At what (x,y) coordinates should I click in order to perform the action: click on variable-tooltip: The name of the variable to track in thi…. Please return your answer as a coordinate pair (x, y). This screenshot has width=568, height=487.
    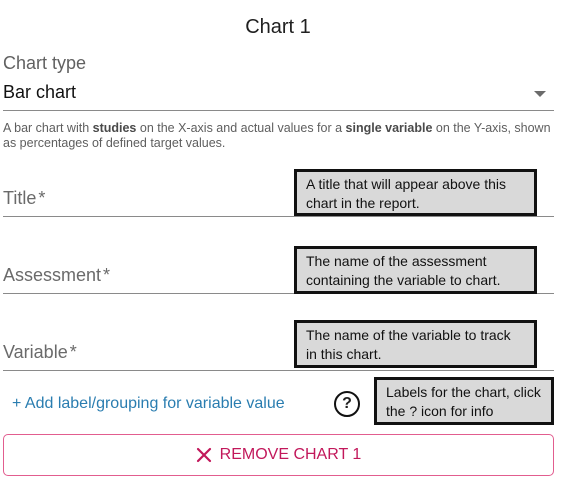
    Looking at the image, I should click on (415, 344).